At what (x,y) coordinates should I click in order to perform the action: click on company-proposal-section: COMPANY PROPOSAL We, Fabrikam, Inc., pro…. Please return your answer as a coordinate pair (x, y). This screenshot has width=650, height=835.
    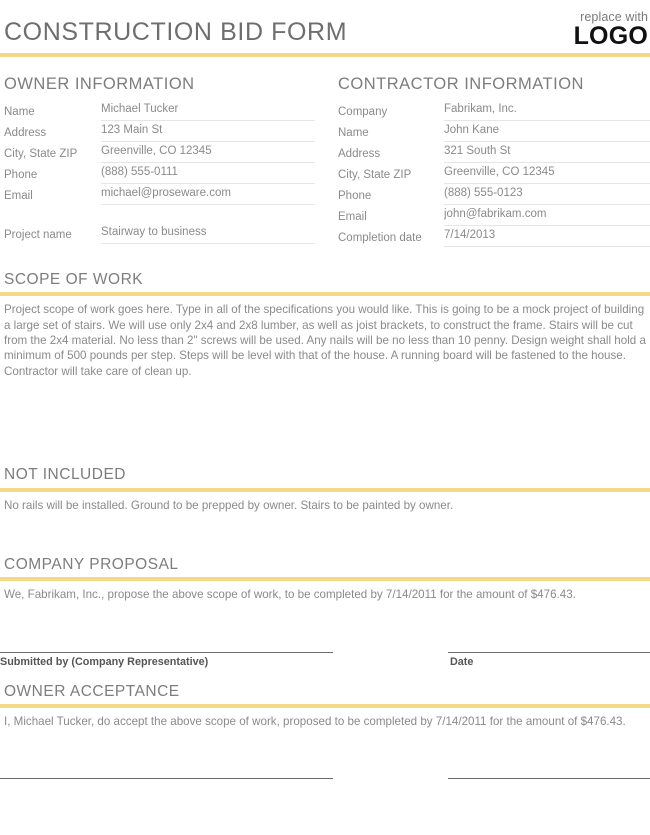
    Looking at the image, I should click on (325, 599).